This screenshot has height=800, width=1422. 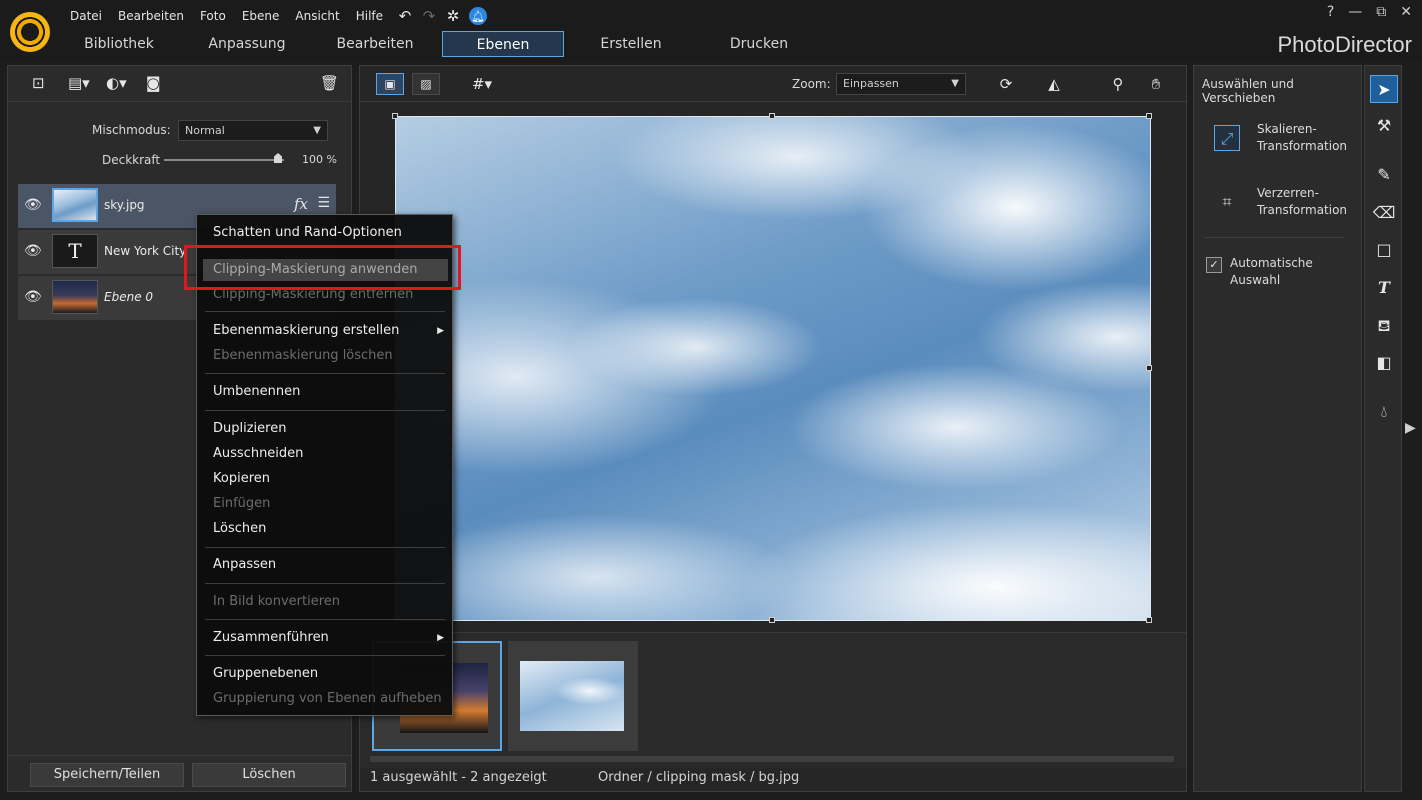 I want to click on layer-name: sky.jpg, so click(x=124, y=205).